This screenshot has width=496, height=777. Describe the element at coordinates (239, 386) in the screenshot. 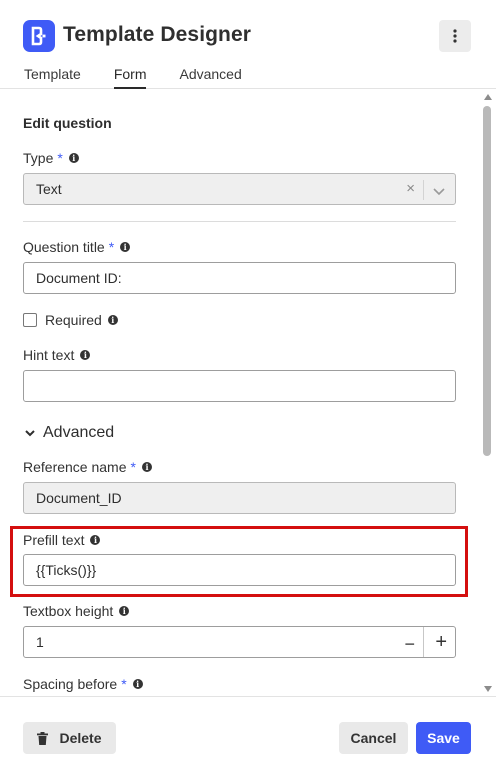

I see `hint-text-input` at that location.